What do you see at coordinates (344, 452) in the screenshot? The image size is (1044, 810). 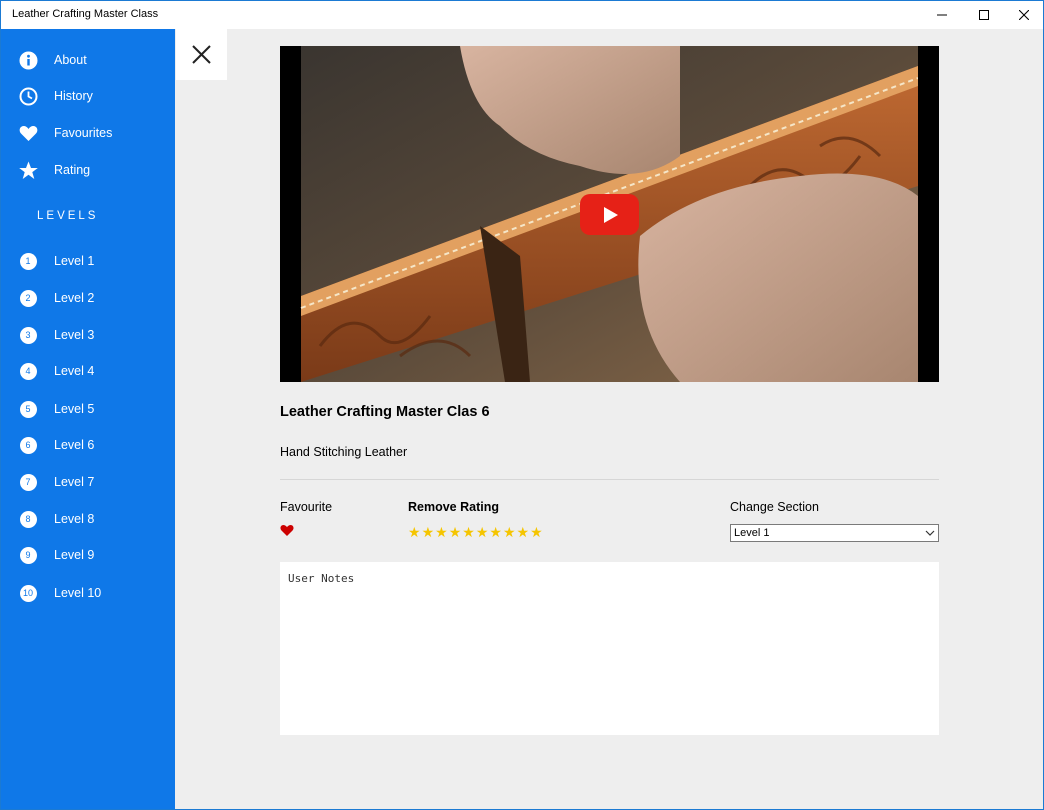 I see `video-subtitle: Hand Stitching Leather` at bounding box center [344, 452].